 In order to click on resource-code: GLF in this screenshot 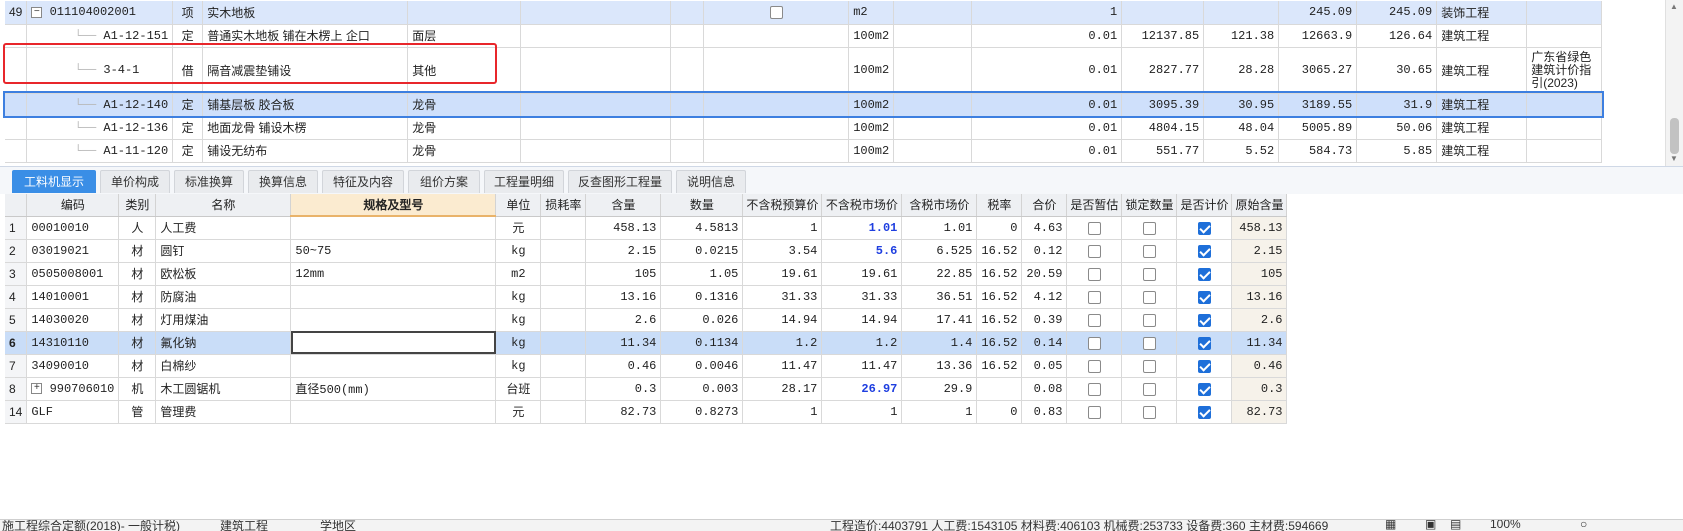, I will do `click(73, 412)`.